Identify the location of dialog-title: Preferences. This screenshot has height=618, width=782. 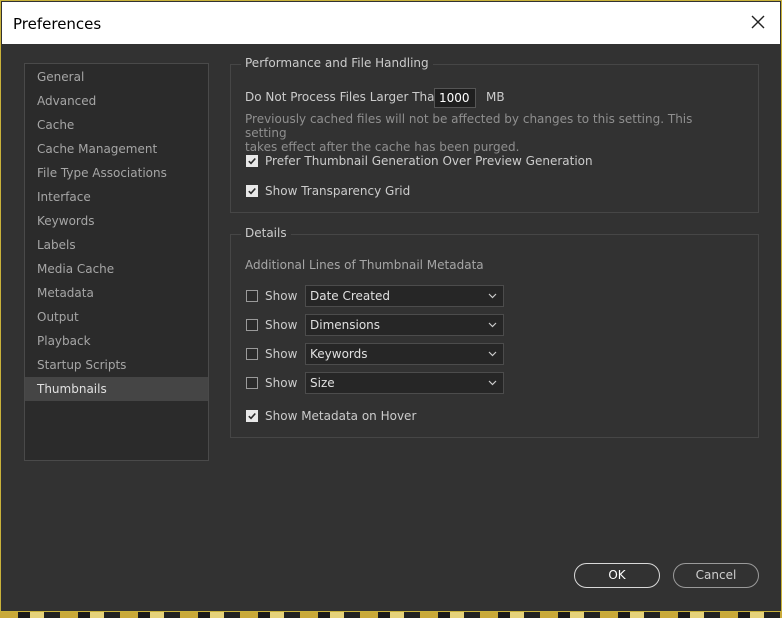
(57, 24).